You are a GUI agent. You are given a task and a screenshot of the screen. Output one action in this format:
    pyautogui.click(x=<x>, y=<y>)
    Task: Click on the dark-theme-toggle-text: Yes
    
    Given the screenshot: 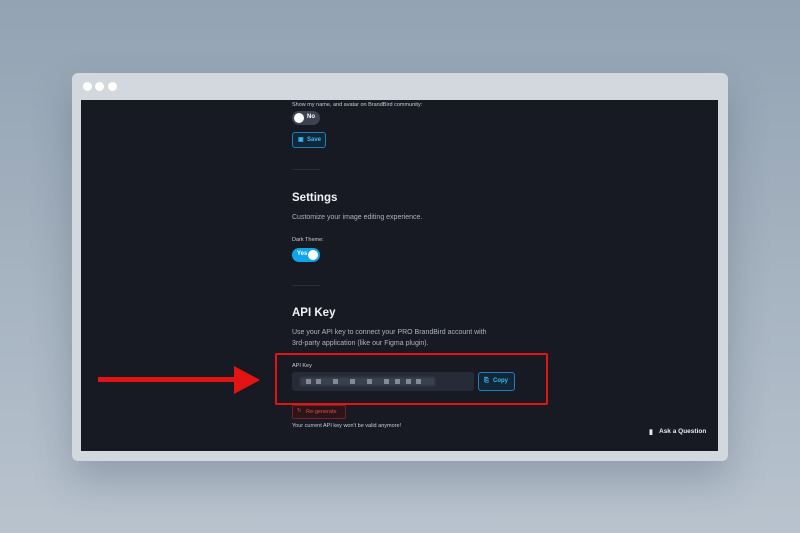 What is the action you would take?
    pyautogui.click(x=302, y=254)
    